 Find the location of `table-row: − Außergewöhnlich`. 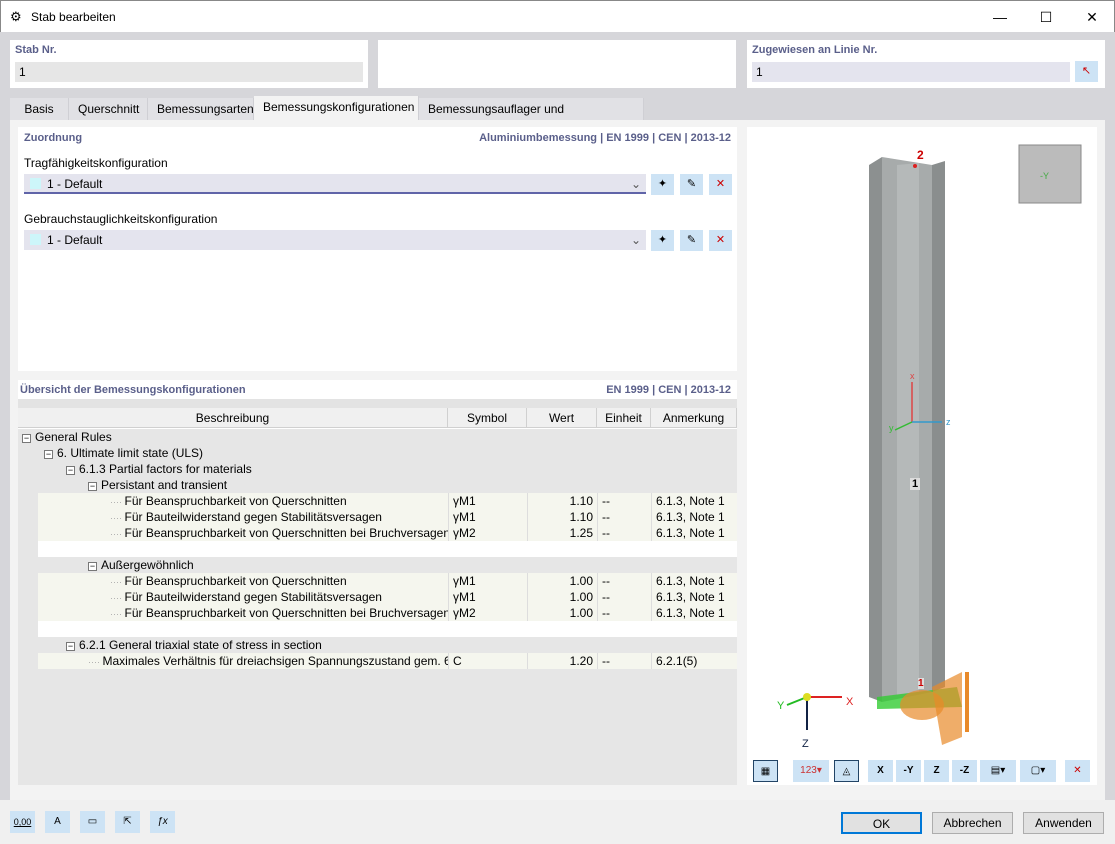

table-row: − Außergewöhnlich is located at coordinates (377, 565).